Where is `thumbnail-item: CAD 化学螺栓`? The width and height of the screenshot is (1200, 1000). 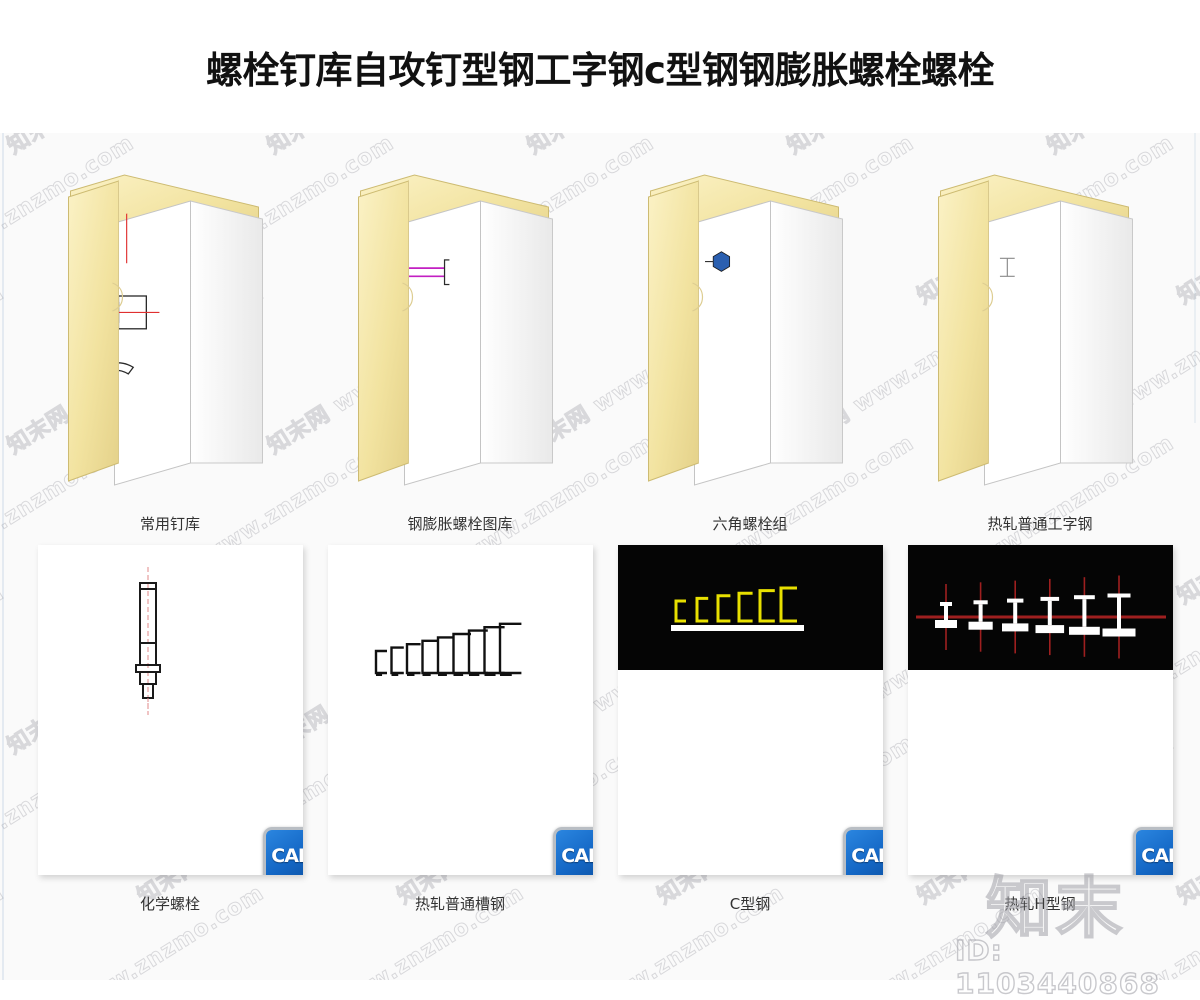
thumbnail-item: CAD 化学螺栓 is located at coordinates (170, 745).